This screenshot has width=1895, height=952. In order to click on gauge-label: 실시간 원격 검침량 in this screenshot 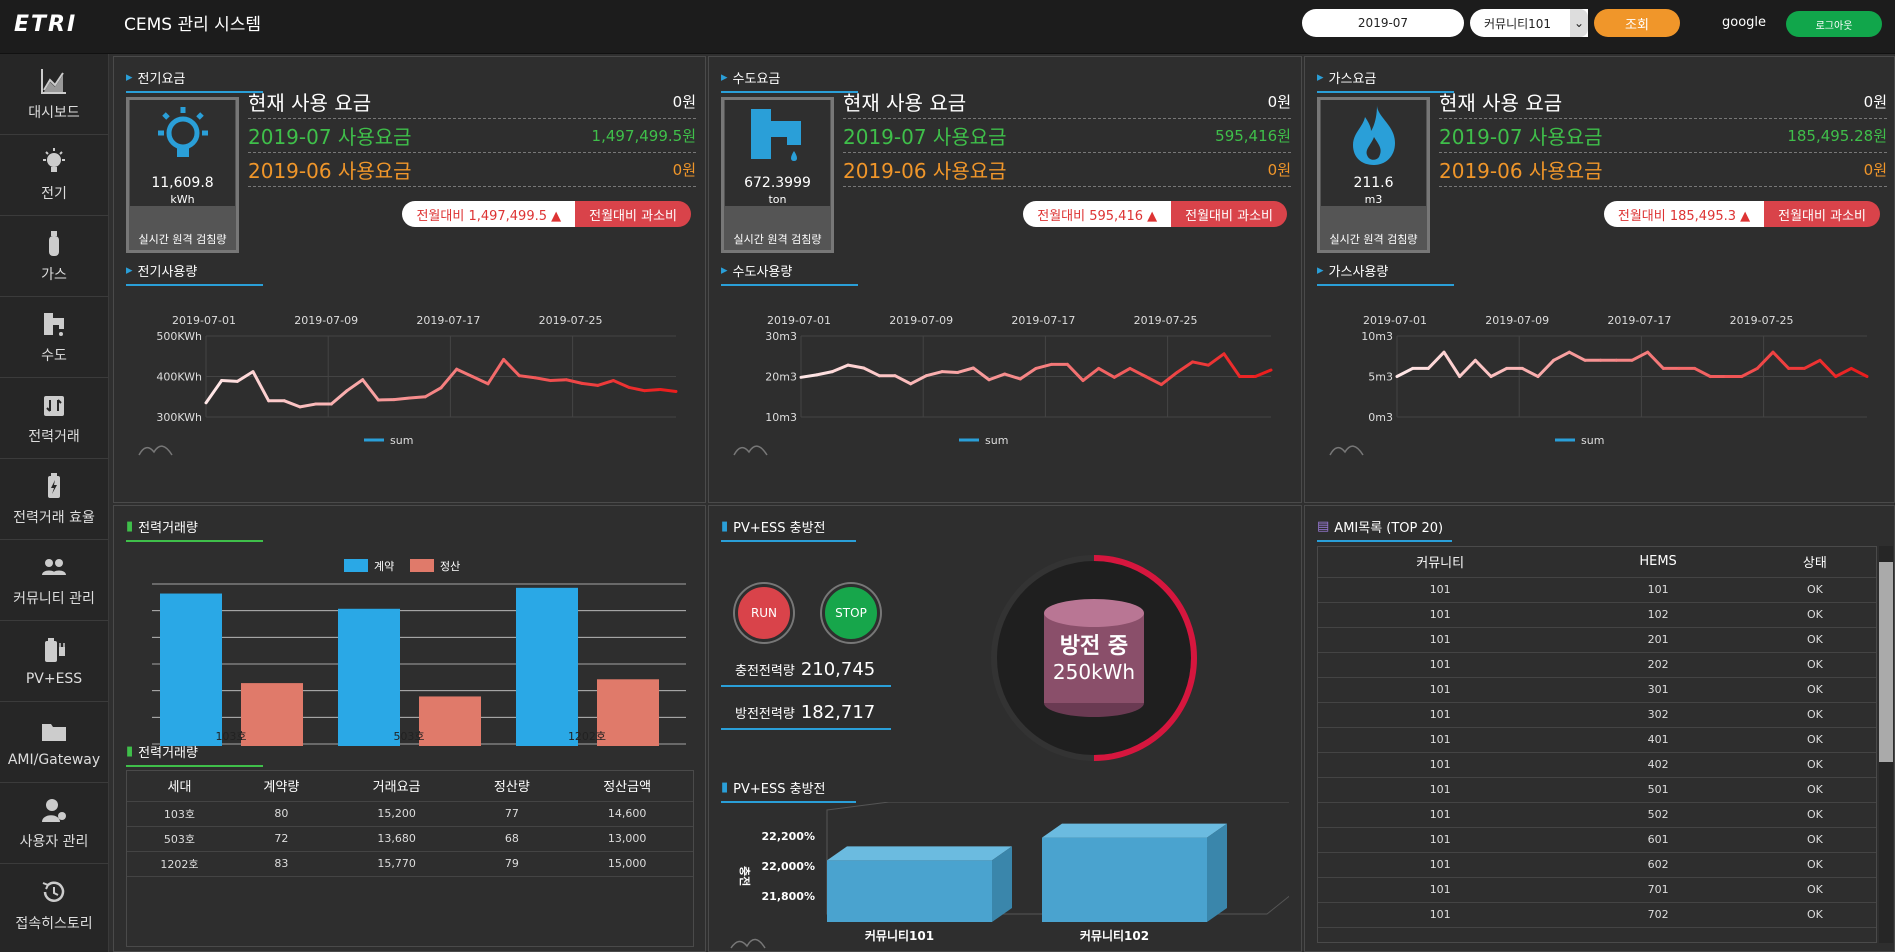, I will do `click(182, 240)`.